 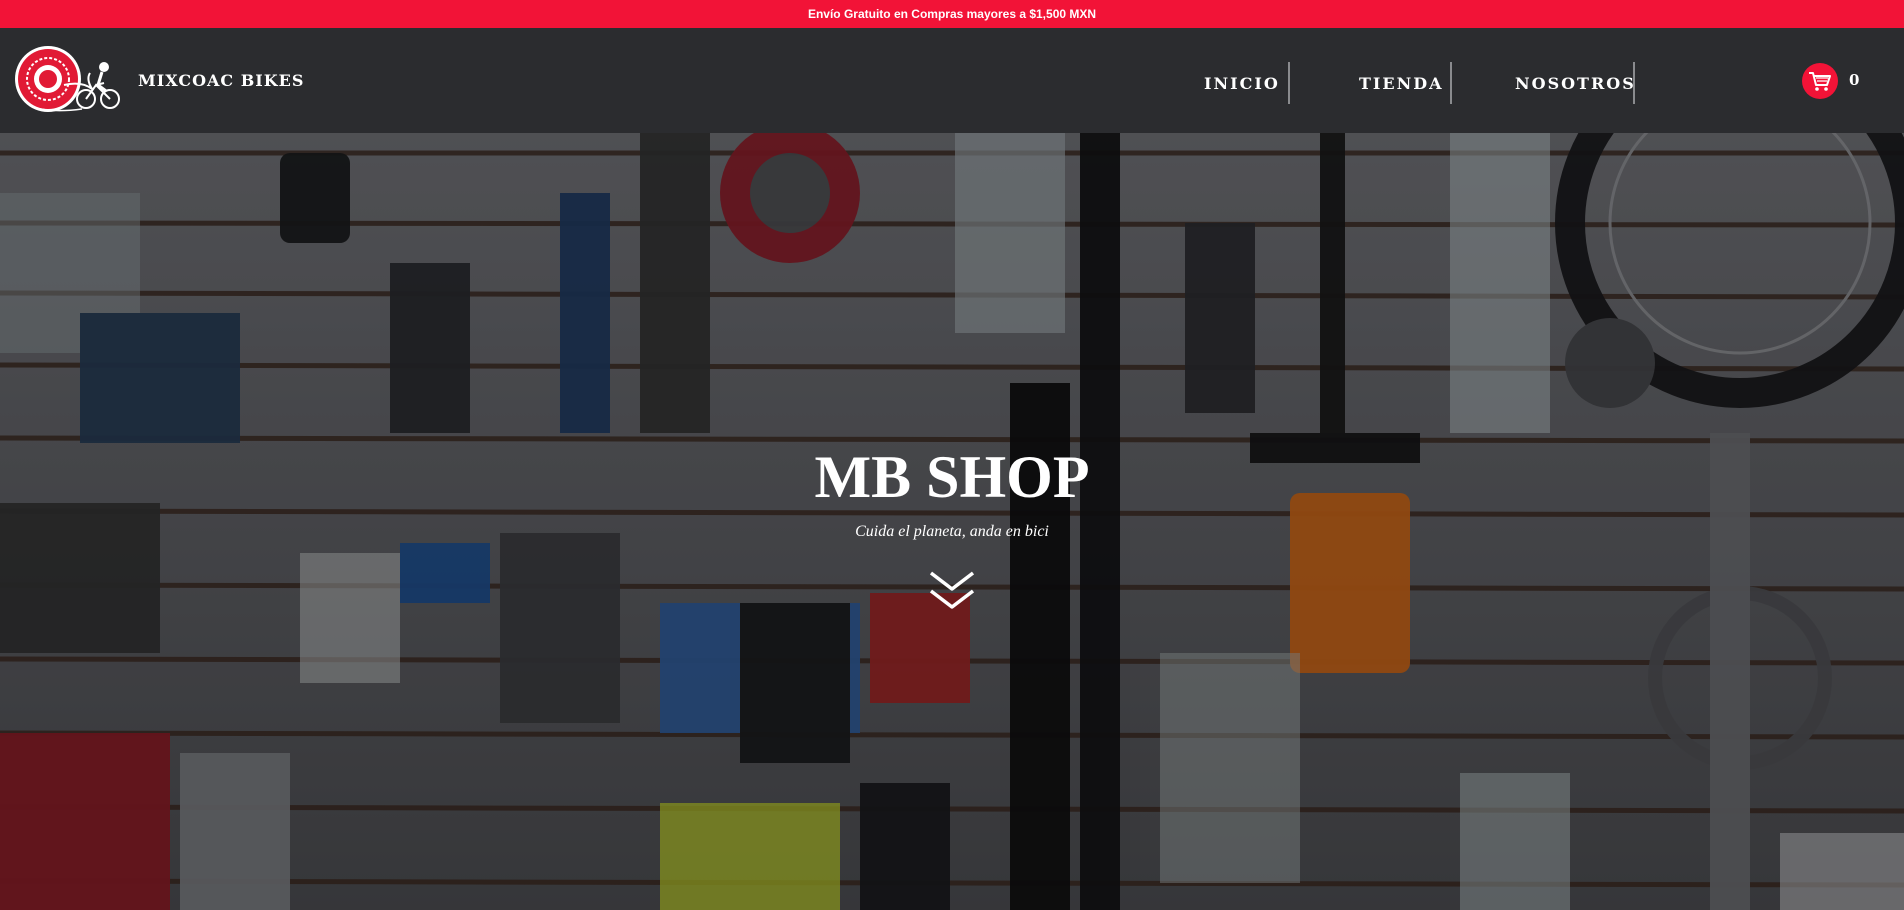 I want to click on shopping-cart-icon, so click(x=1820, y=81).